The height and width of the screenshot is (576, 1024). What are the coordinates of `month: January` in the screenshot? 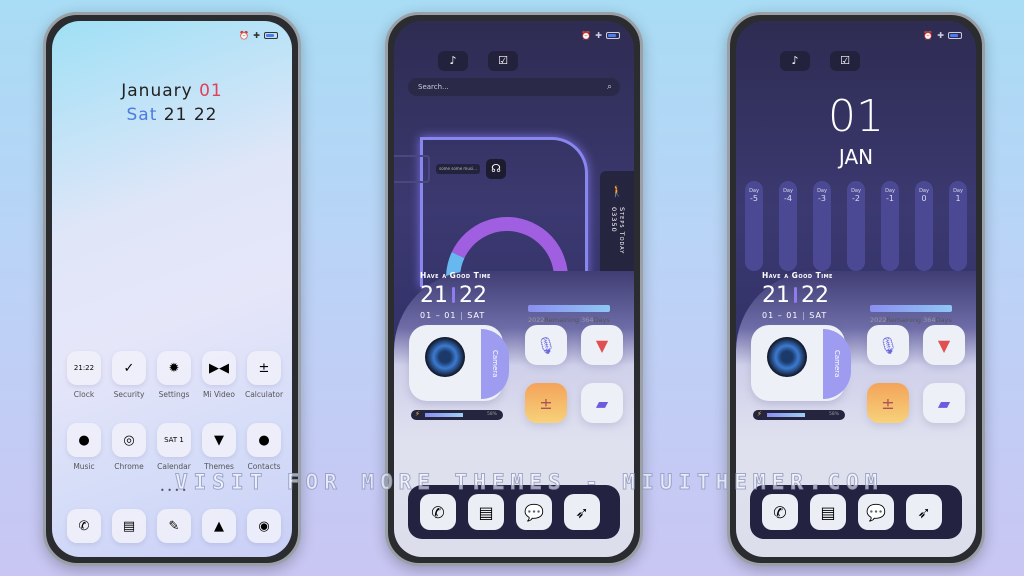 It's located at (157, 91).